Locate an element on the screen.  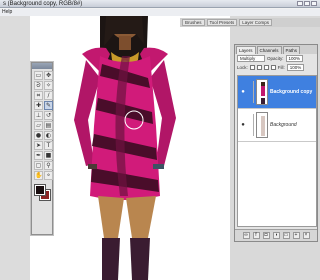
lock-position-icon is located at coordinates (266, 67).